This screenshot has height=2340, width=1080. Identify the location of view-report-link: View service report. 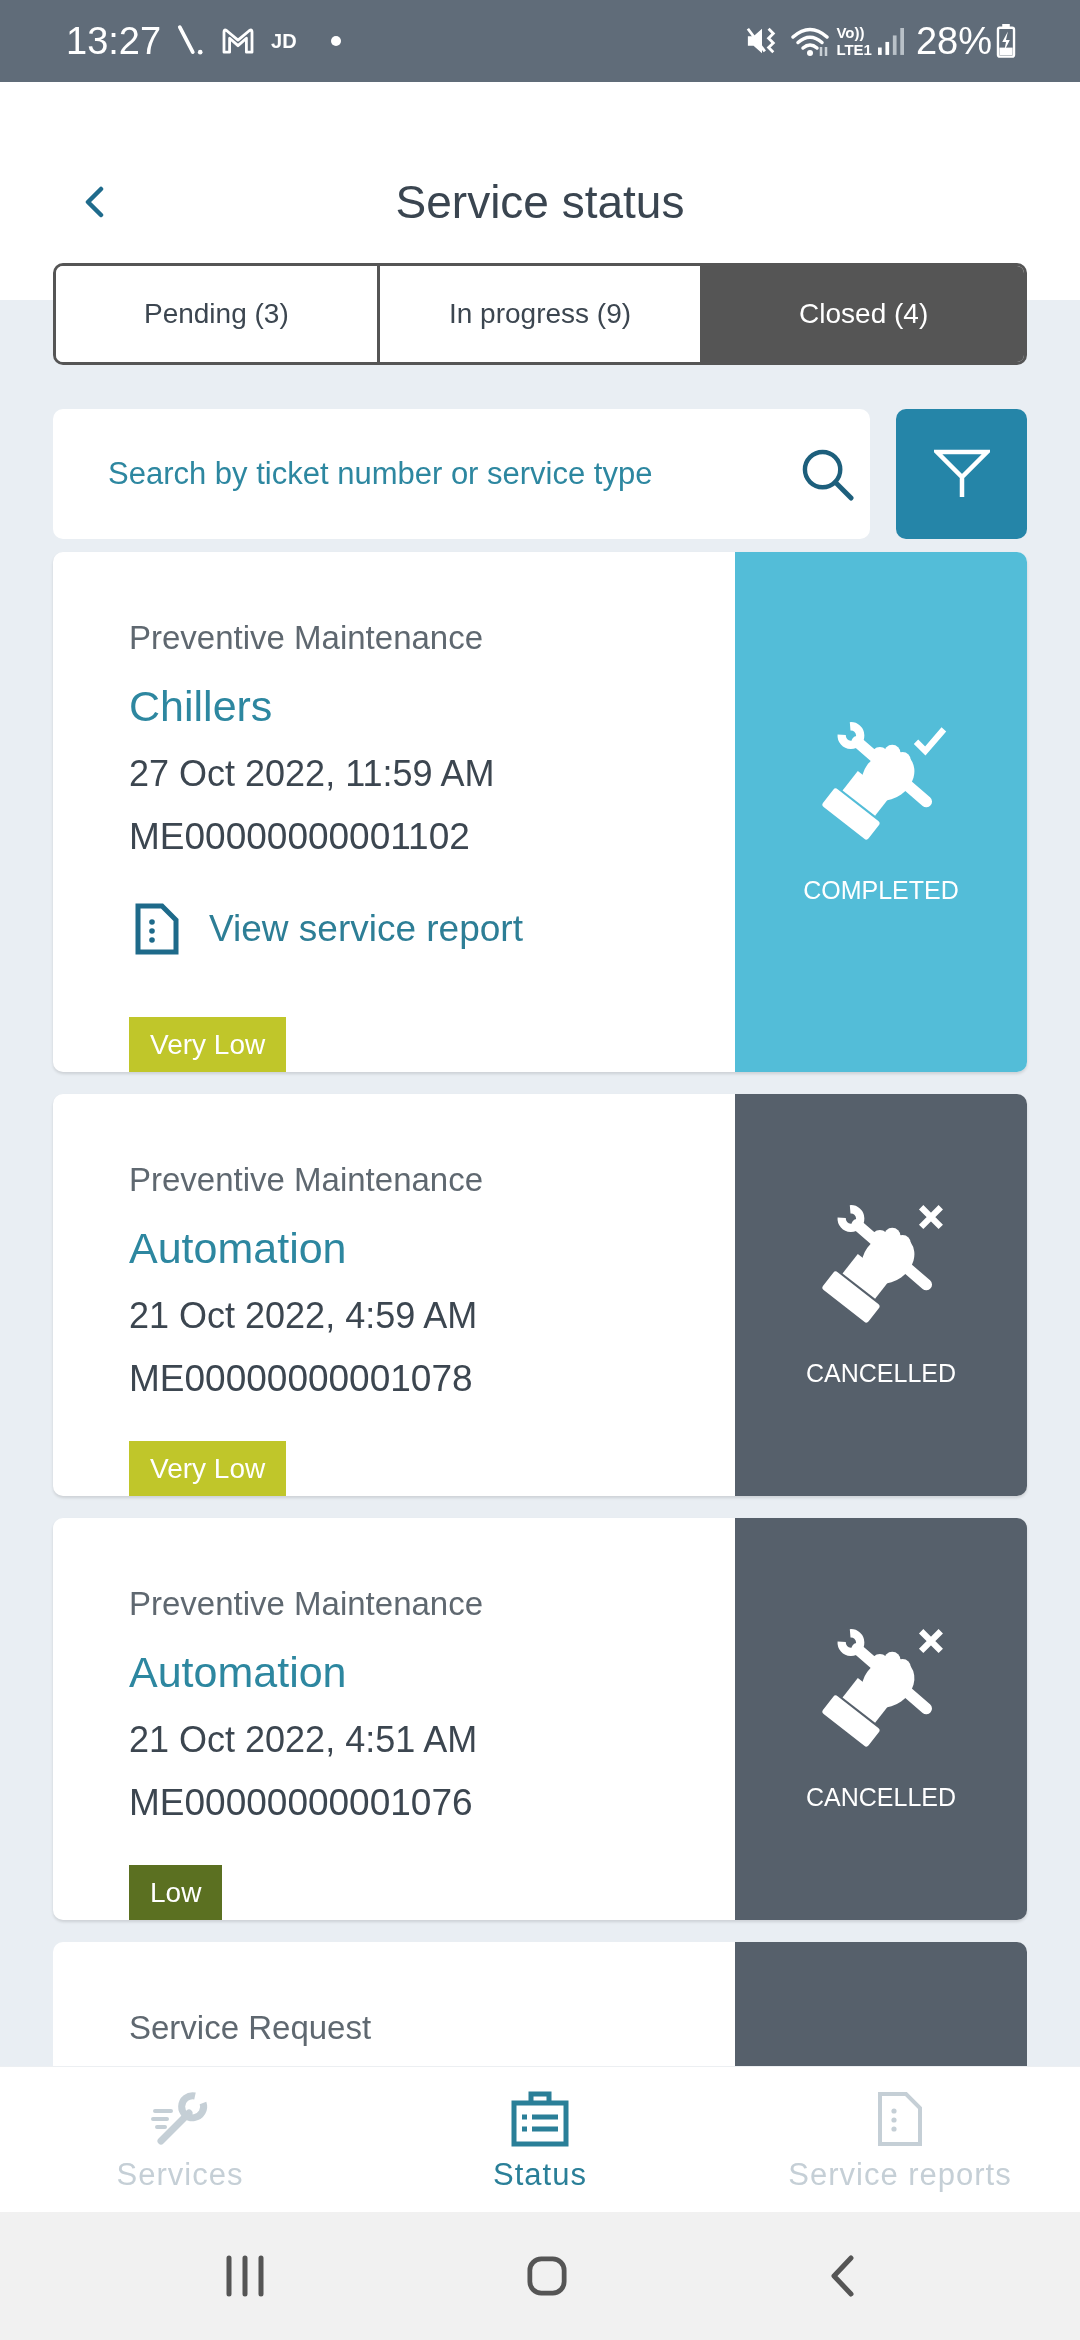
(329, 929).